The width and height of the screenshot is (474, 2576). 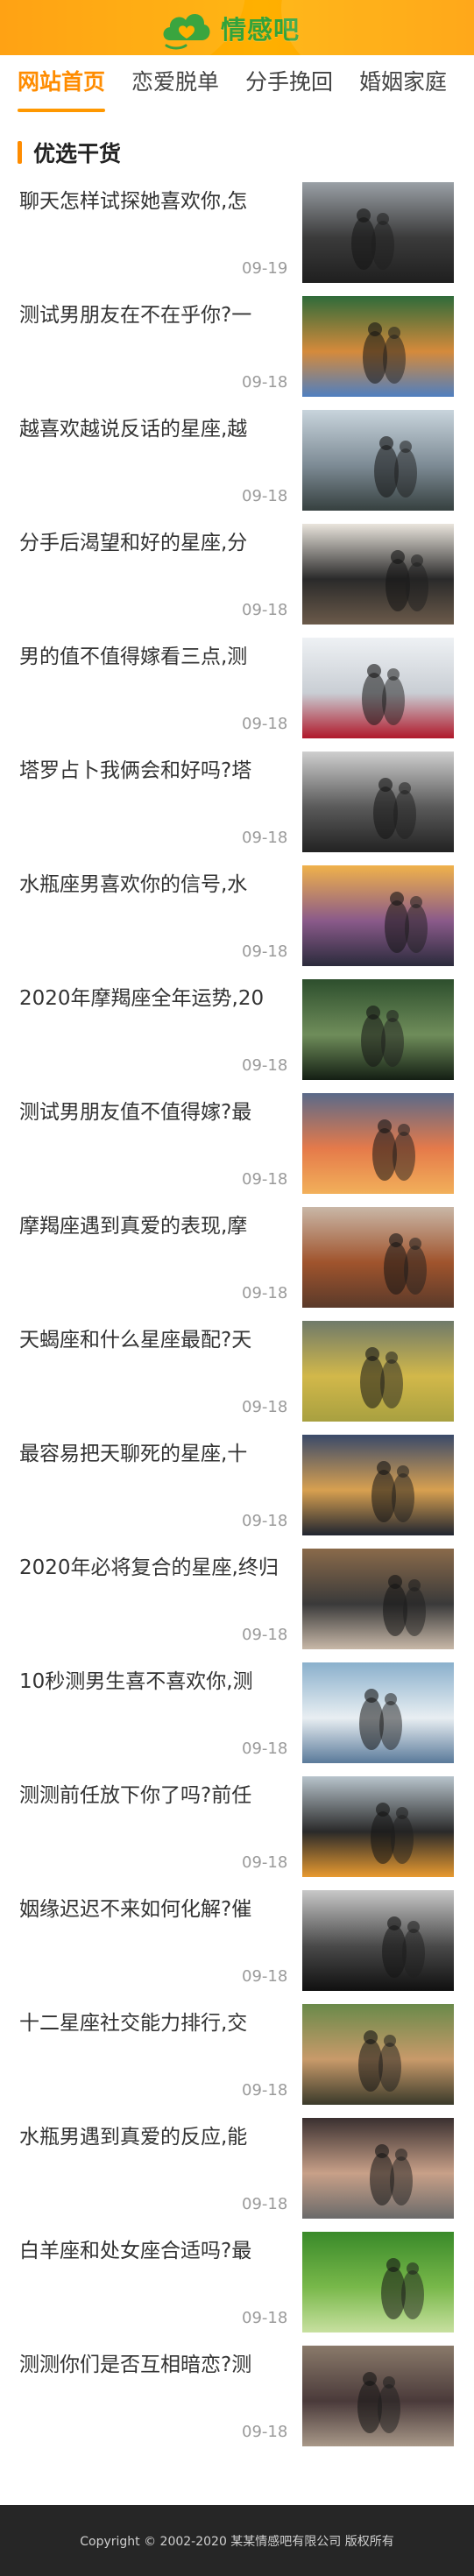 I want to click on nav-item-label: 分手挽回, so click(x=289, y=82).